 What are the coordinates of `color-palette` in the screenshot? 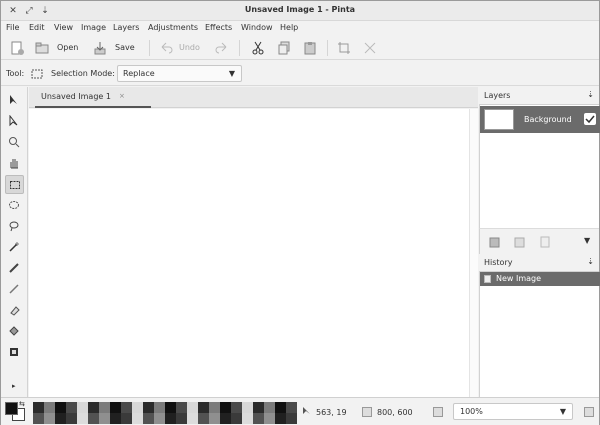 It's located at (165, 413).